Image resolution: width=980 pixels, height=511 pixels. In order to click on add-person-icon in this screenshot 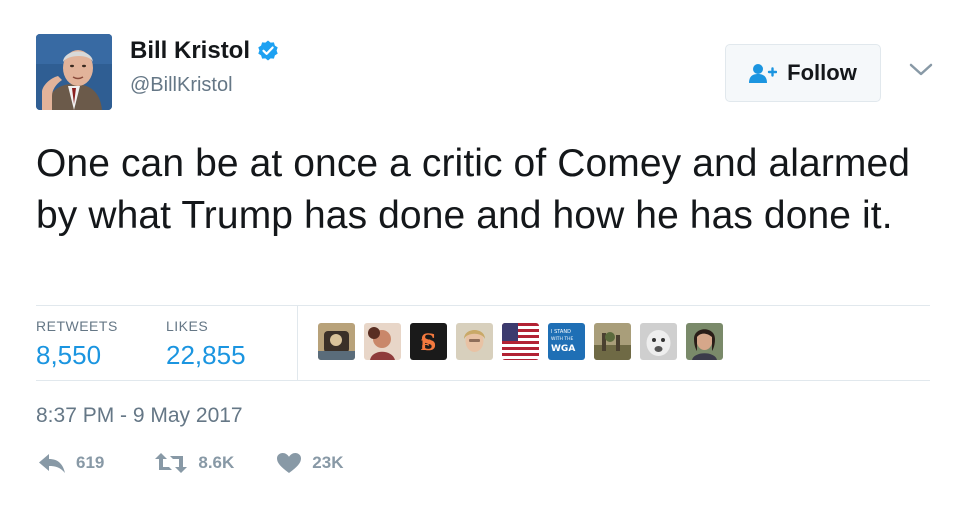, I will do `click(763, 73)`.